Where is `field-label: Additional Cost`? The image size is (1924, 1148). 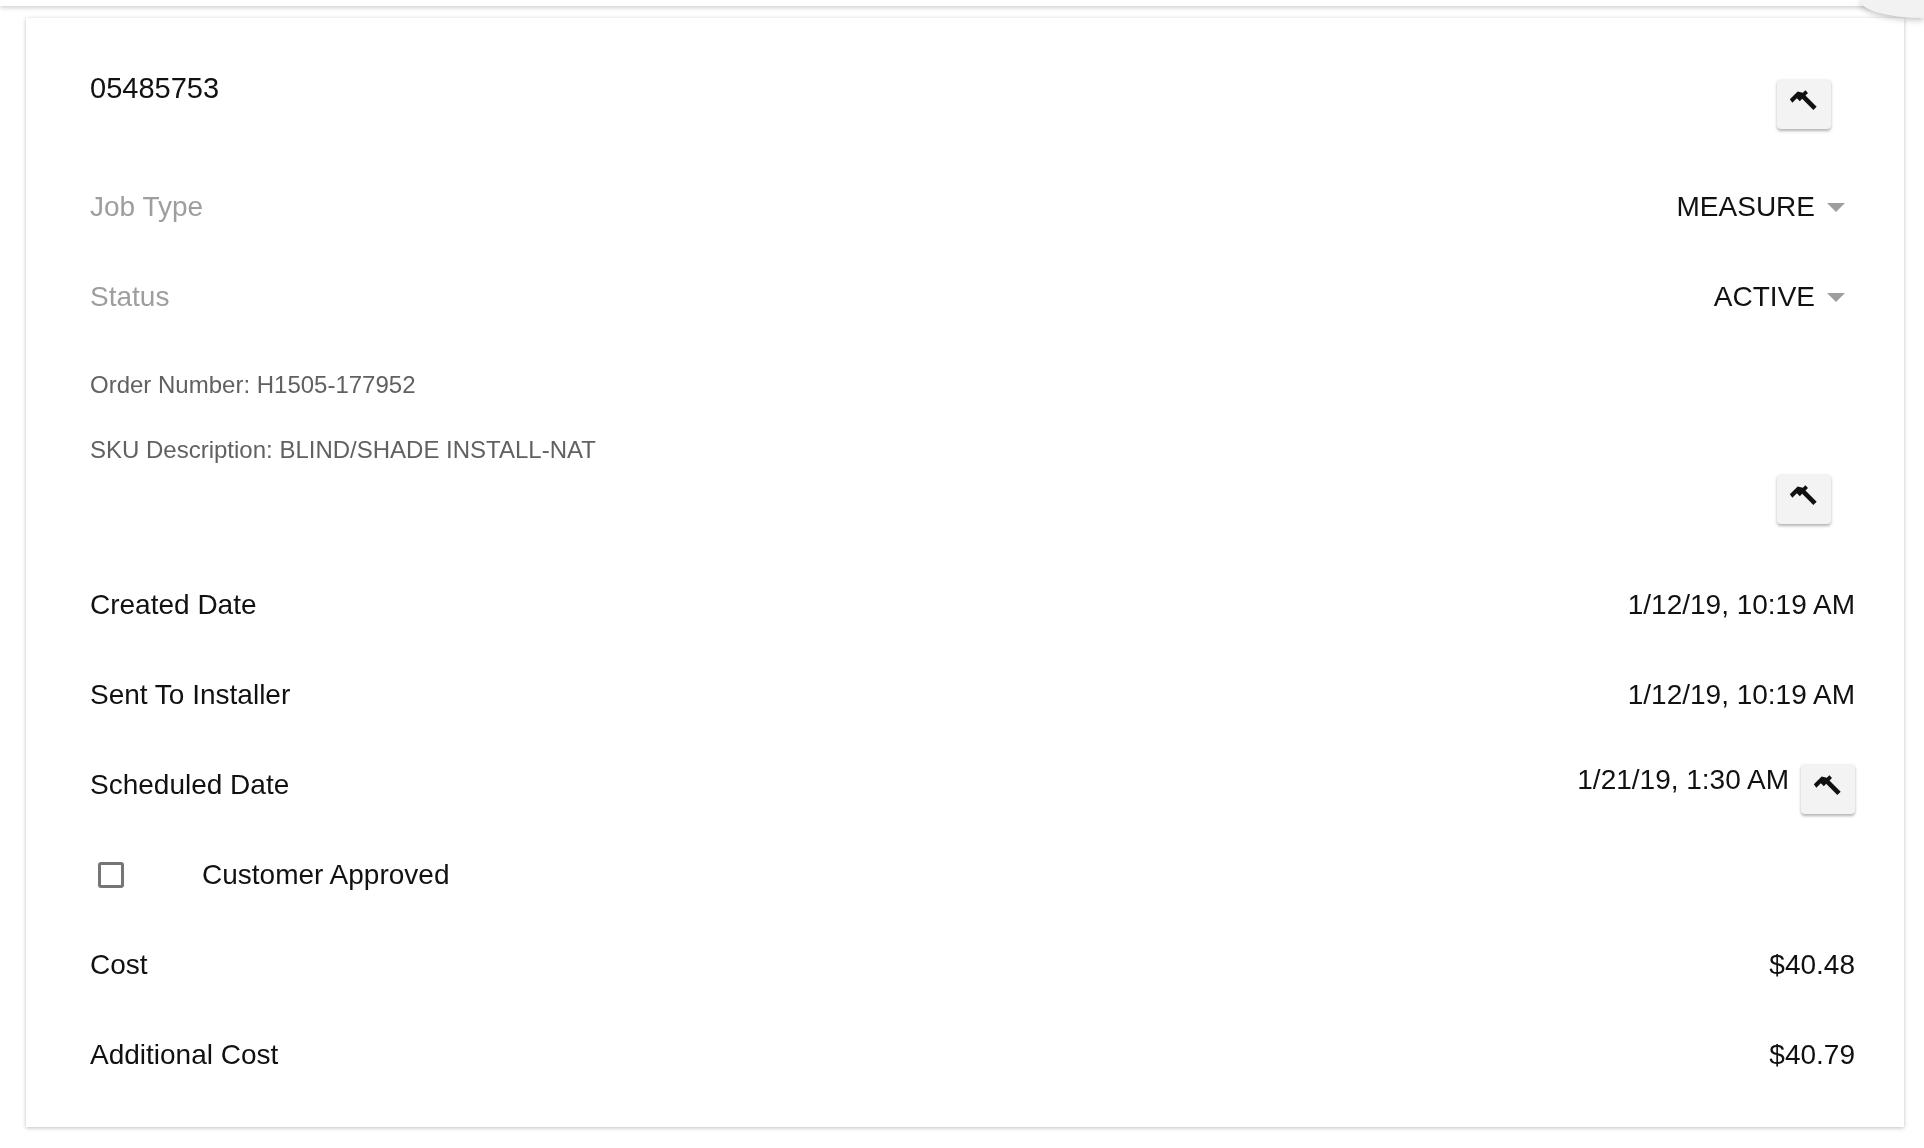 field-label: Additional Cost is located at coordinates (184, 1055).